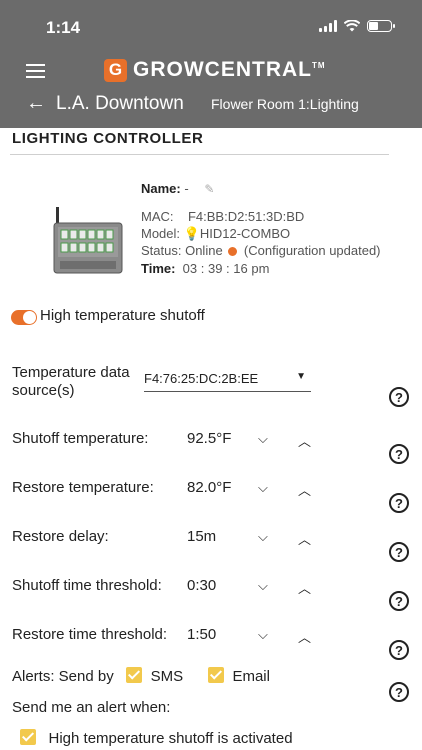 This screenshot has width=422, height=750. I want to click on name-value: -, so click(186, 188).